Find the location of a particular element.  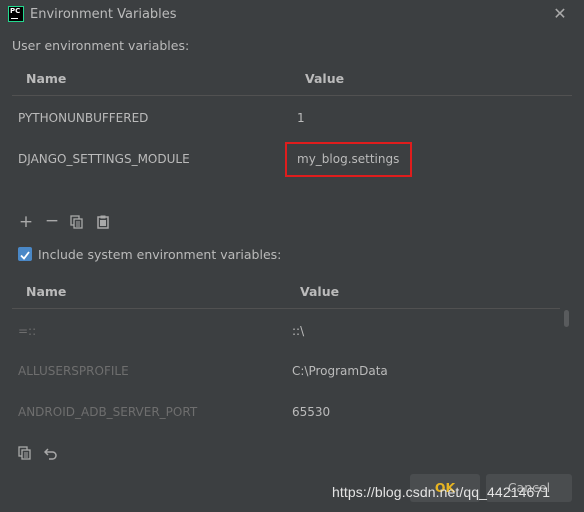

system-header-divider is located at coordinates (286, 308).